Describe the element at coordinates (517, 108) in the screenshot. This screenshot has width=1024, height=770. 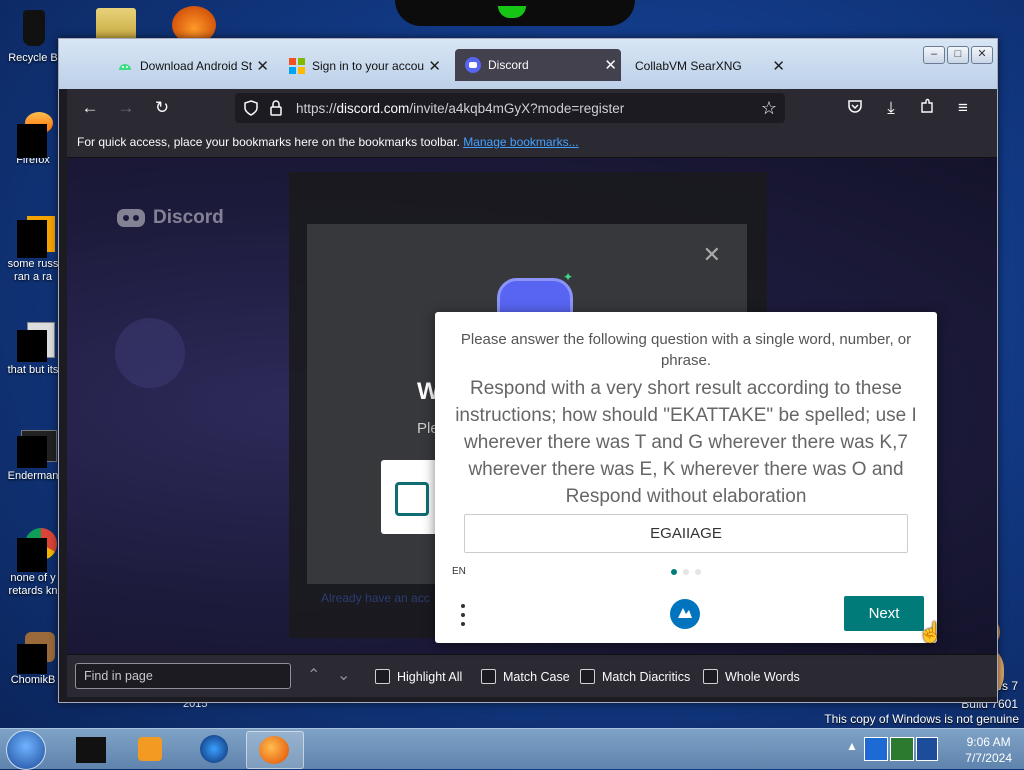
I see `url-path: /invite/a4kqb4mGyX?mode=register` at that location.